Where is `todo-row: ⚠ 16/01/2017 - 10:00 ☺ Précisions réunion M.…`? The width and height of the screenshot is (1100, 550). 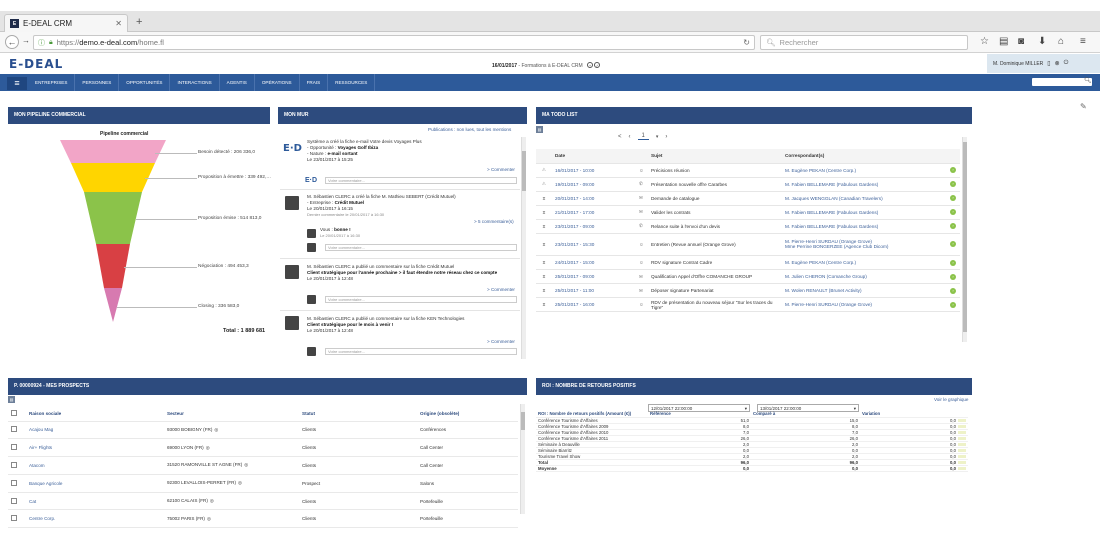 todo-row: ⚠ 16/01/2017 - 10:00 ☺ Précisions réunion M.… is located at coordinates (748, 170).